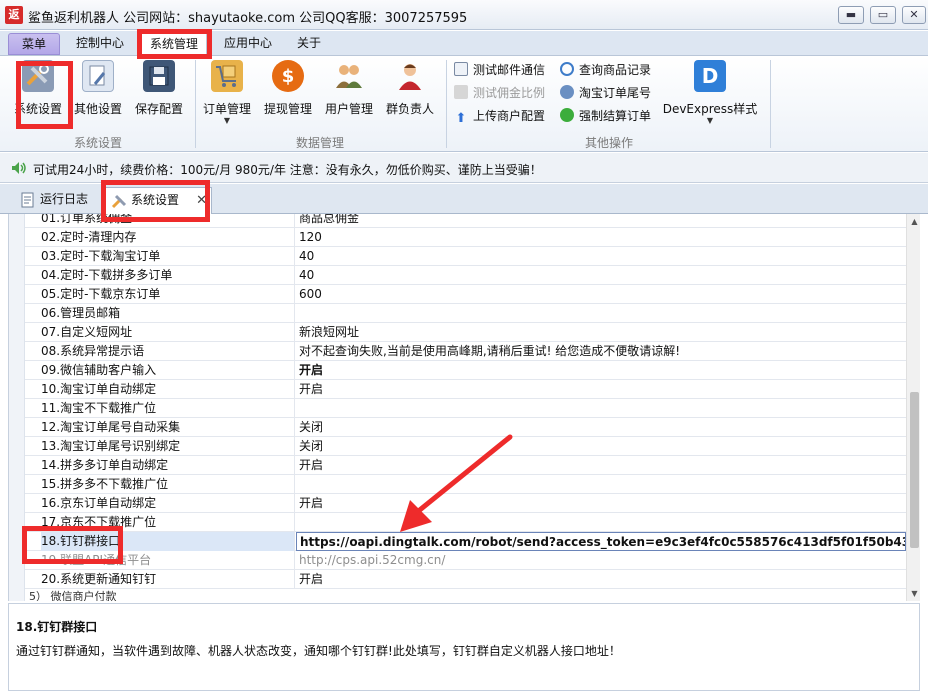 The width and height of the screenshot is (928, 695). What do you see at coordinates (27, 200) in the screenshot?
I see `log-document-icon` at bounding box center [27, 200].